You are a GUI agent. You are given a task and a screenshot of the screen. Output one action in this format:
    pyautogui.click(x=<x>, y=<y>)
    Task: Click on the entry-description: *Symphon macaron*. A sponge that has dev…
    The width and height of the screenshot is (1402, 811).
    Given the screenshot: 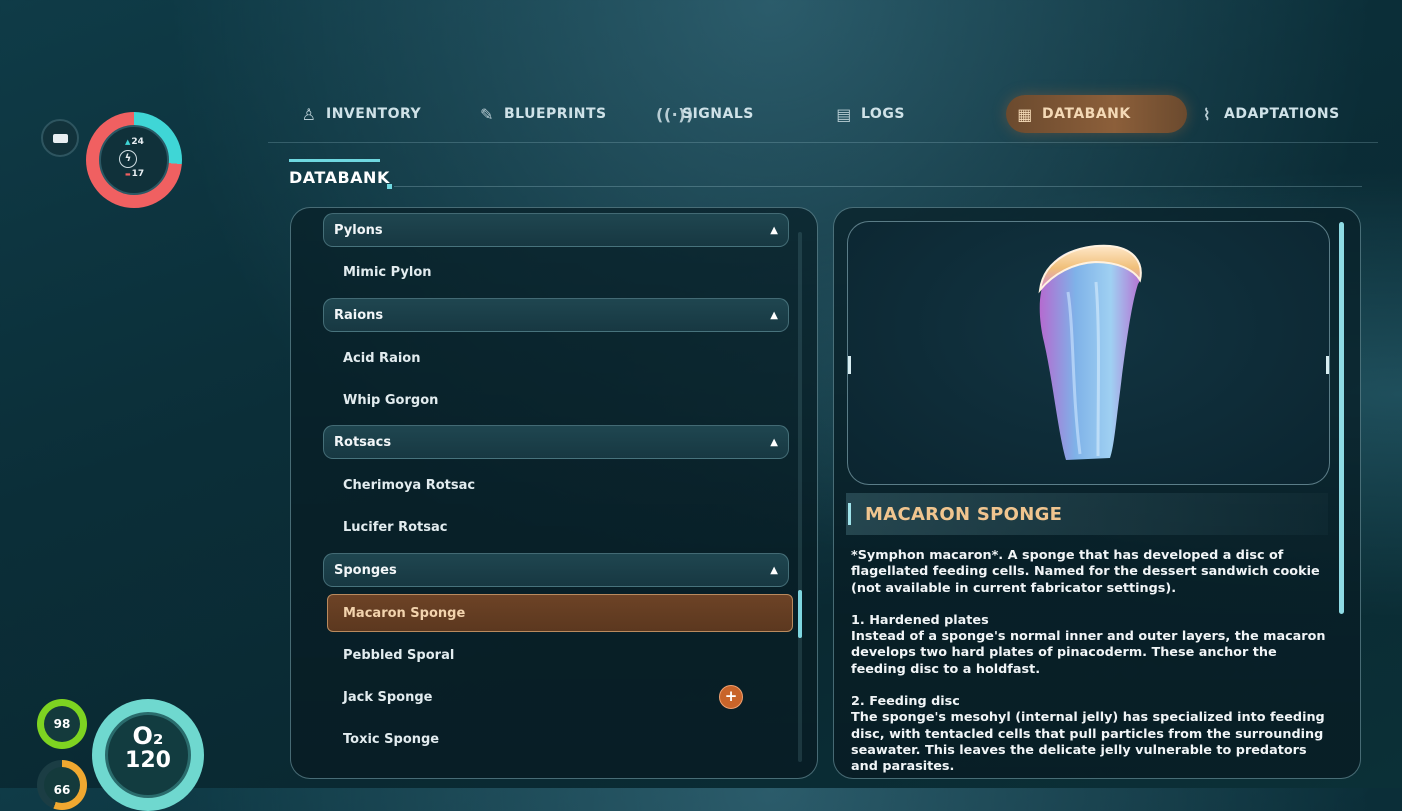 What is the action you would take?
    pyautogui.click(x=1090, y=663)
    